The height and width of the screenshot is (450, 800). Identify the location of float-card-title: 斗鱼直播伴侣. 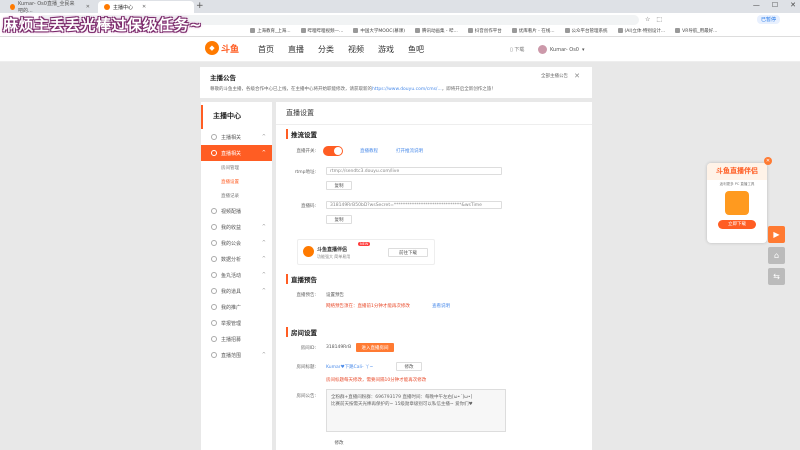
(737, 171).